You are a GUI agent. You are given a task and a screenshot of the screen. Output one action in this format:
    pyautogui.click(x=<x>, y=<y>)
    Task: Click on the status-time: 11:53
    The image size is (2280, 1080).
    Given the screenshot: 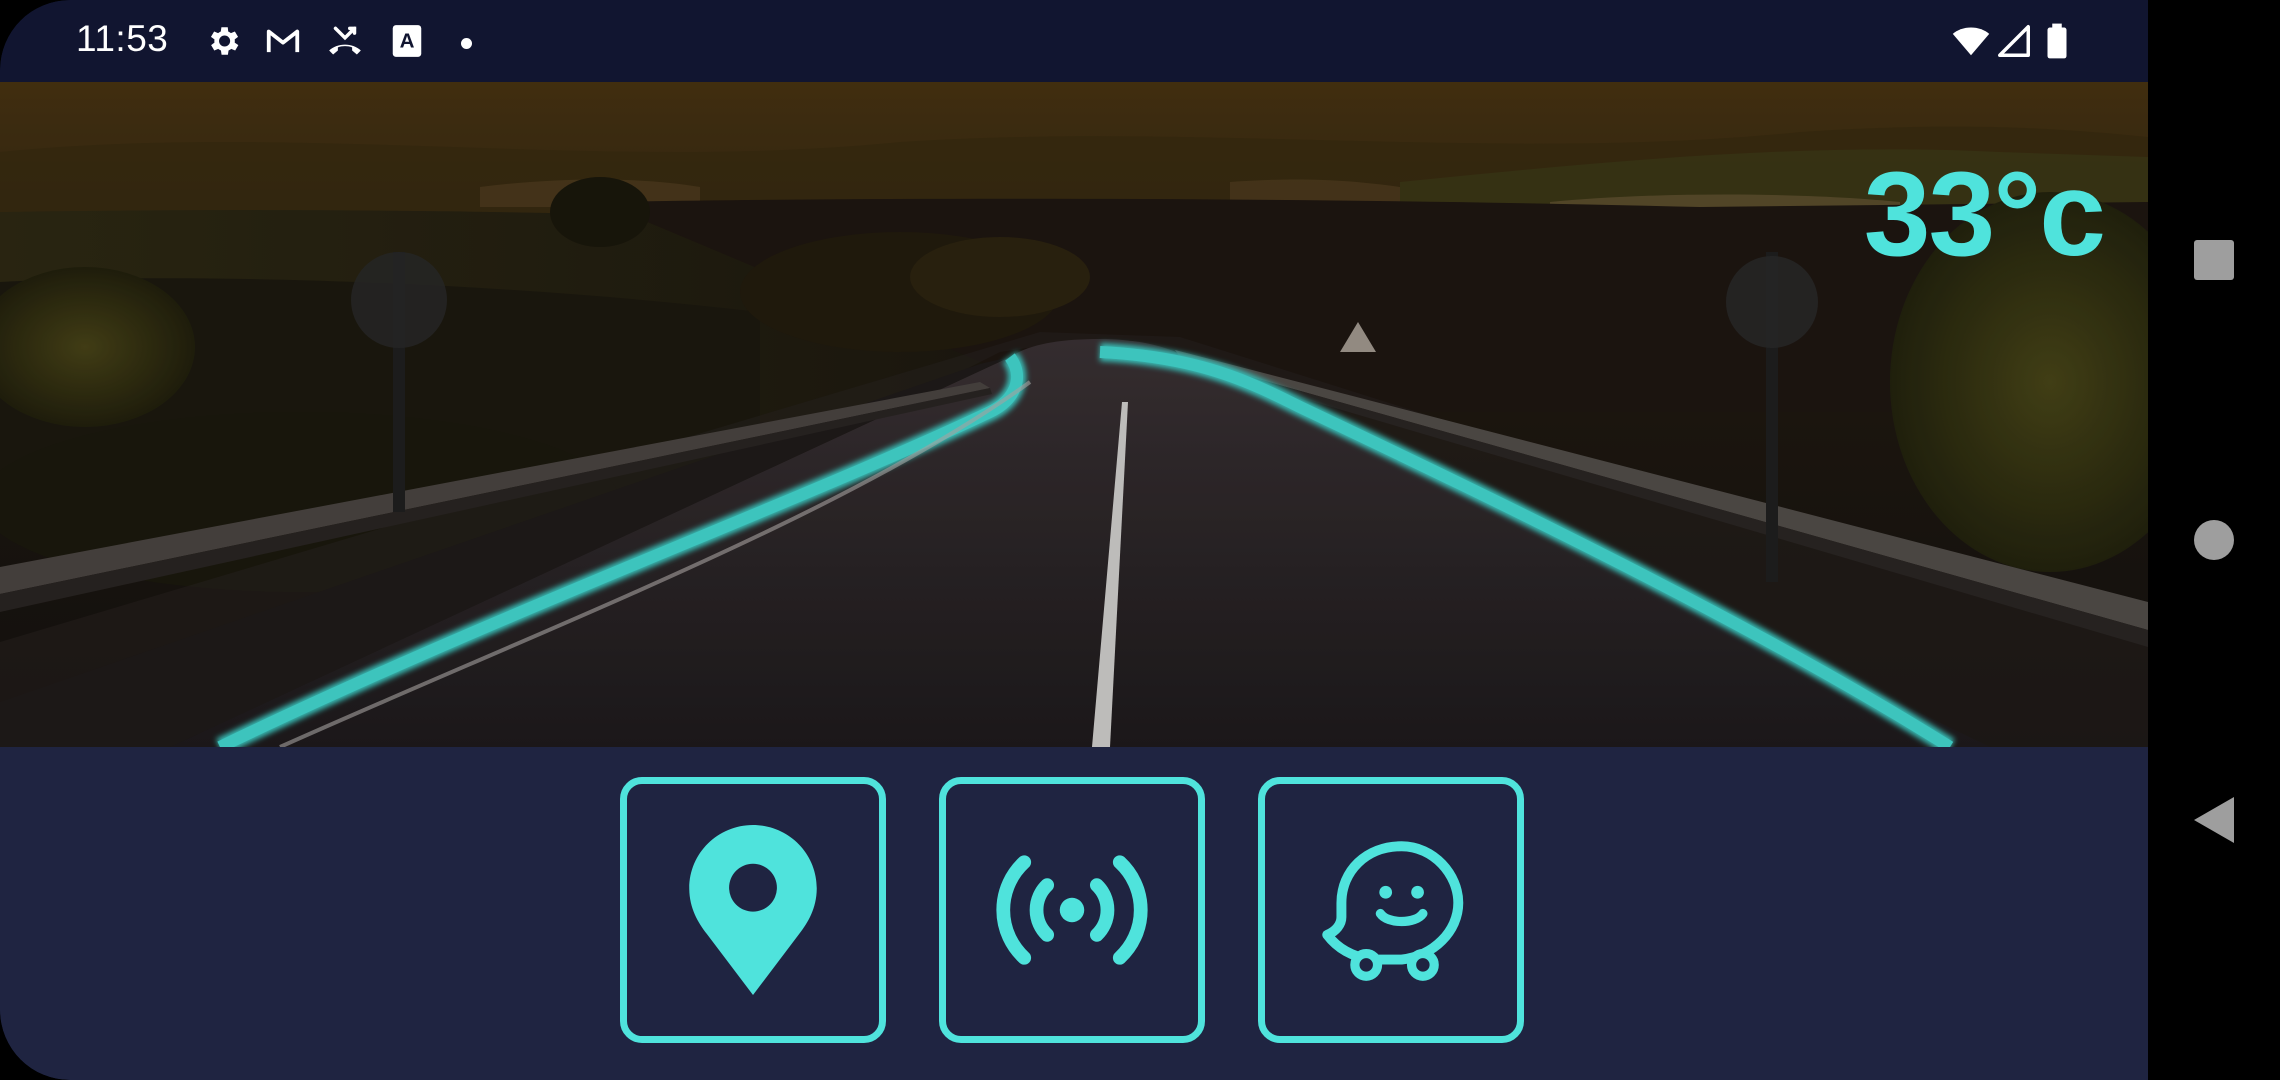 What is the action you would take?
    pyautogui.click(x=122, y=38)
    